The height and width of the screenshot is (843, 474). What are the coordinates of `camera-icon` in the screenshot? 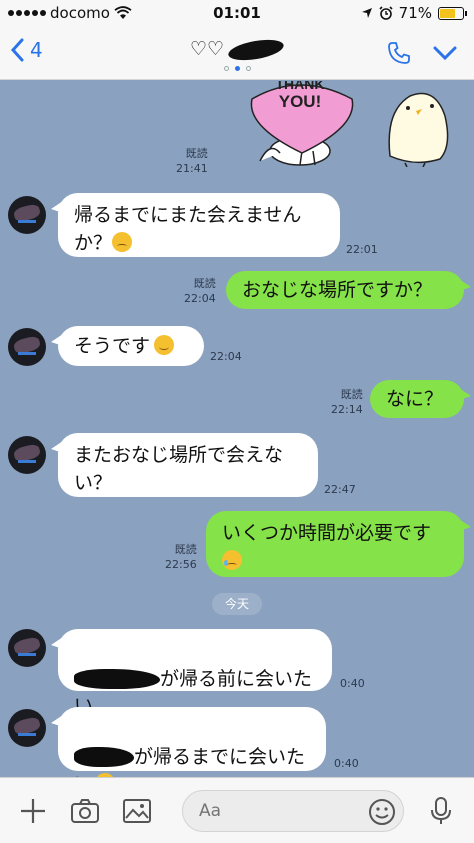 It's located at (85, 811).